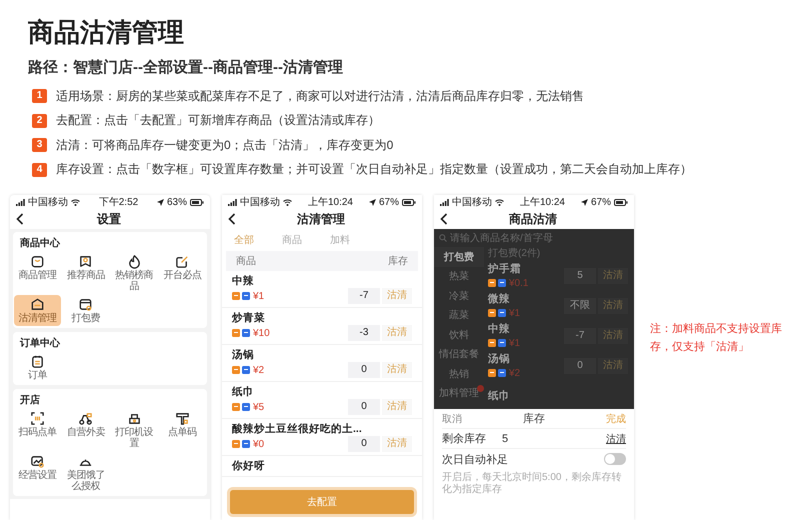 This screenshot has width=800, height=520. I want to click on chart-icon, so click(38, 461).